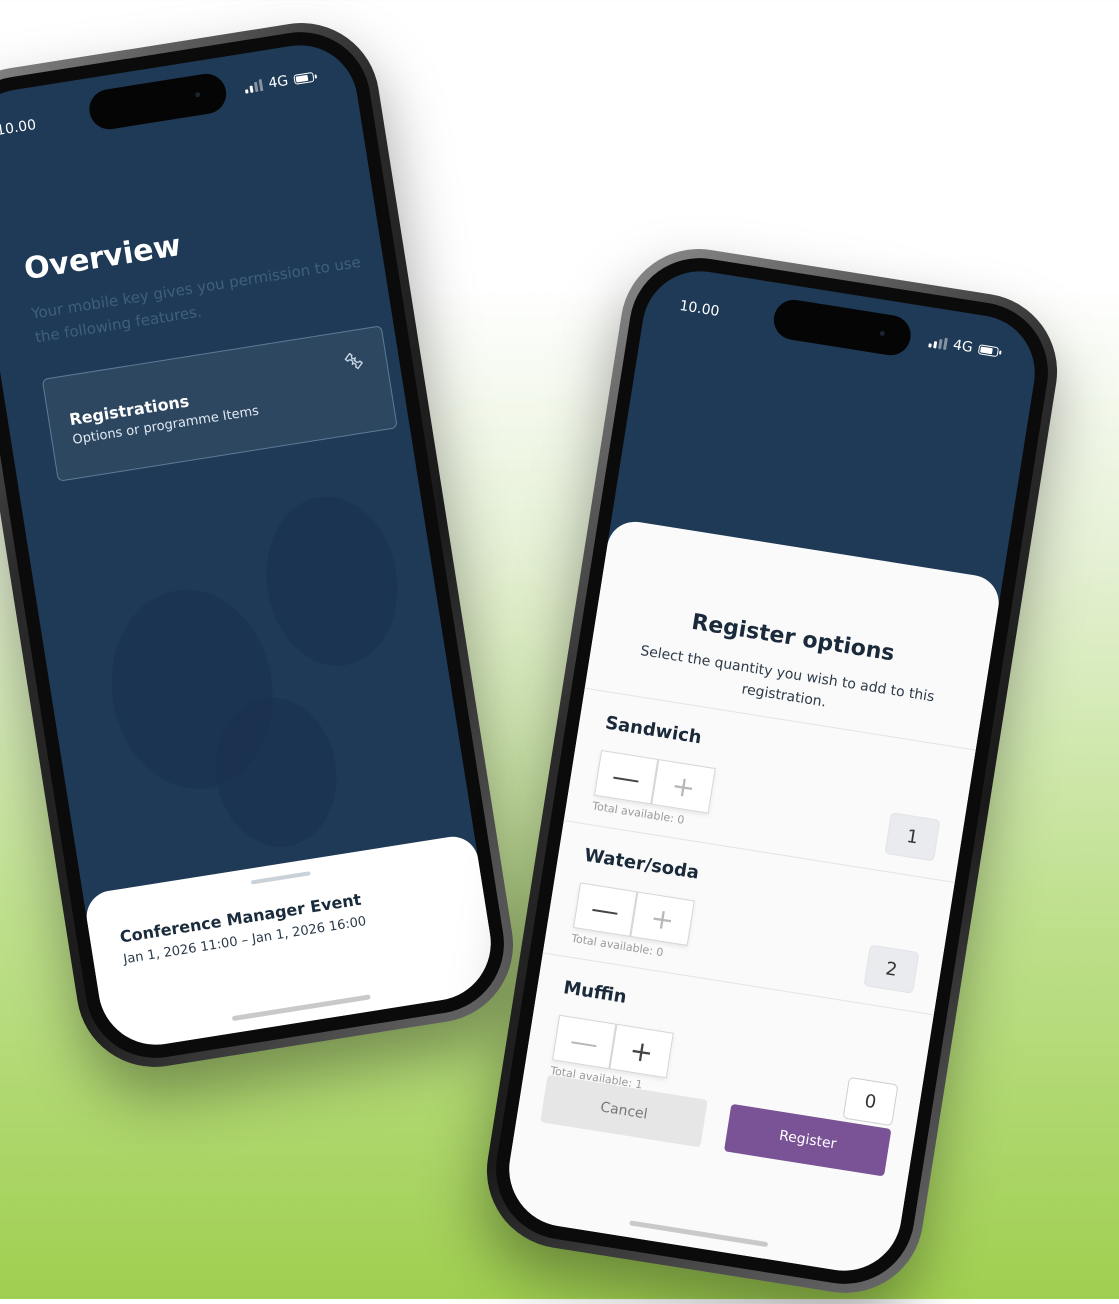 This screenshot has height=1304, width=1119. Describe the element at coordinates (595, 992) in the screenshot. I see `option-name: Muffin` at that location.